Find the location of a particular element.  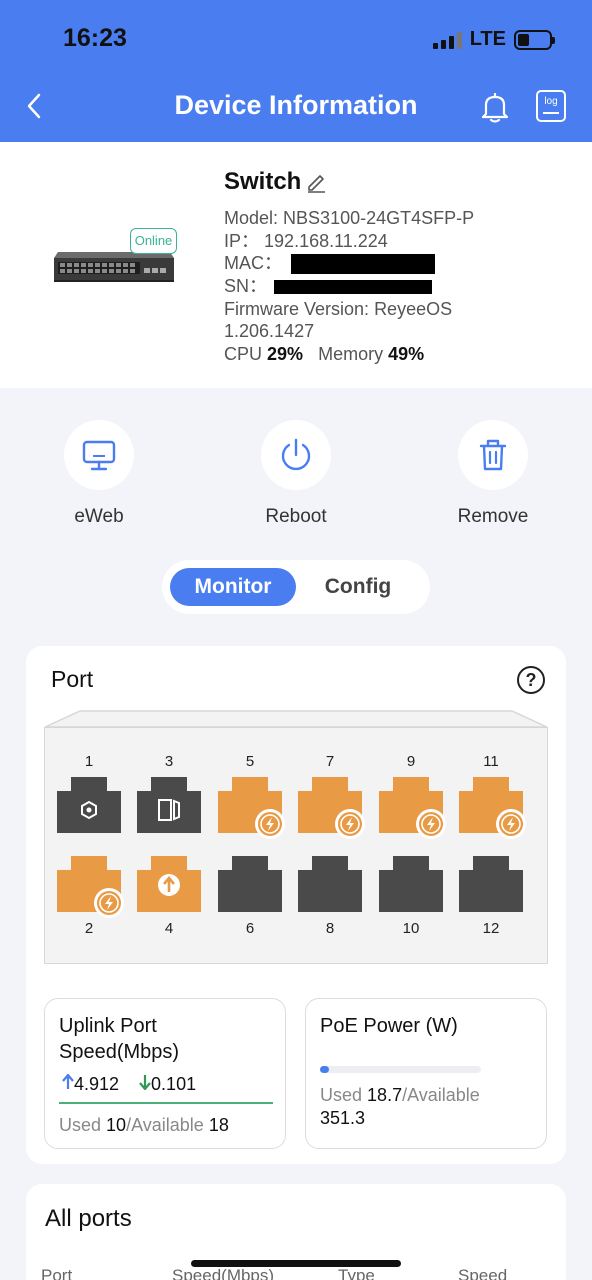

poe-available-label: /Available is located at coordinates (441, 1095).